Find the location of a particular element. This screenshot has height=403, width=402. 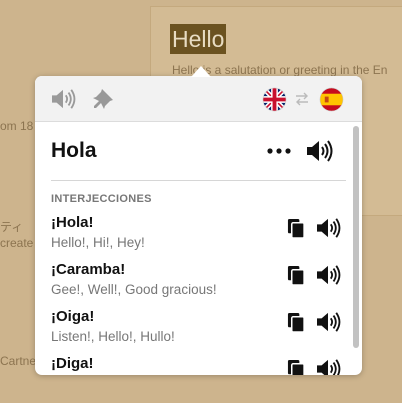

list-item: ¡Caramba! Gee!, Well!, Good gracious! is located at coordinates (196, 284).